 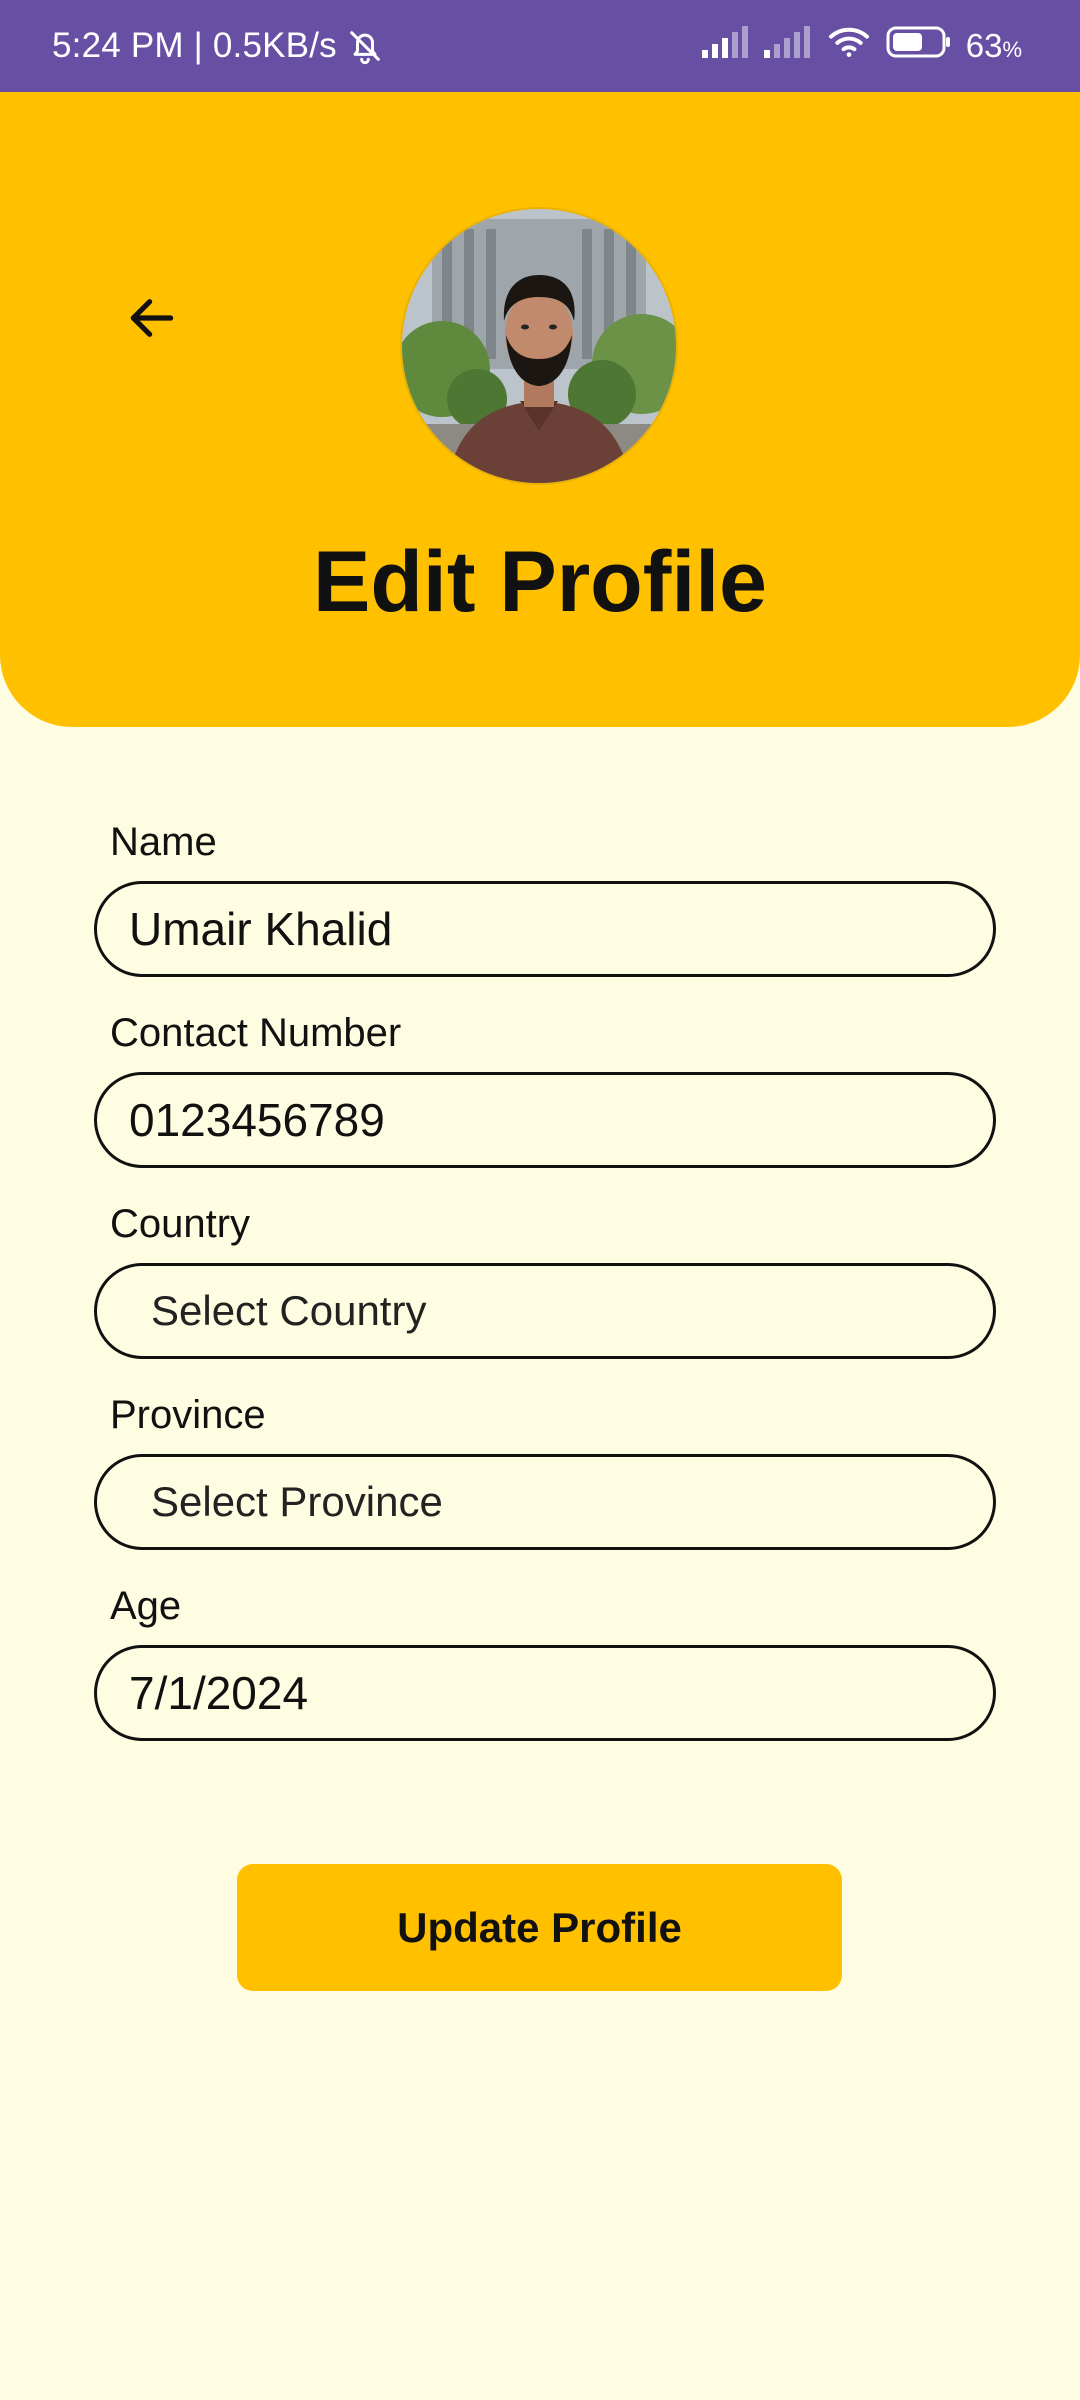 I want to click on age-value: 7/1/2024, so click(x=219, y=1693).